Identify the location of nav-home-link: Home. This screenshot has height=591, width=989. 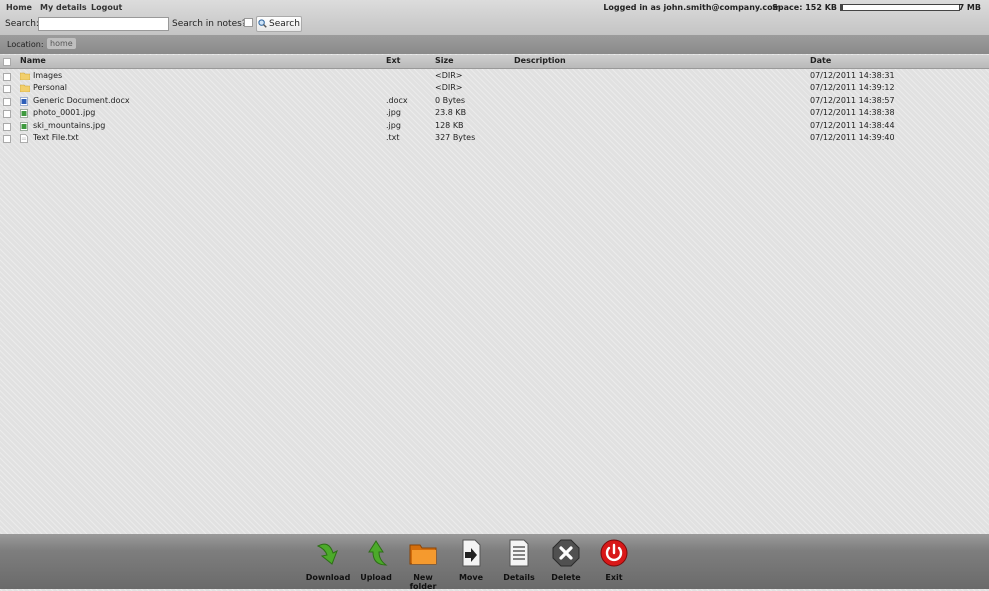
(19, 7).